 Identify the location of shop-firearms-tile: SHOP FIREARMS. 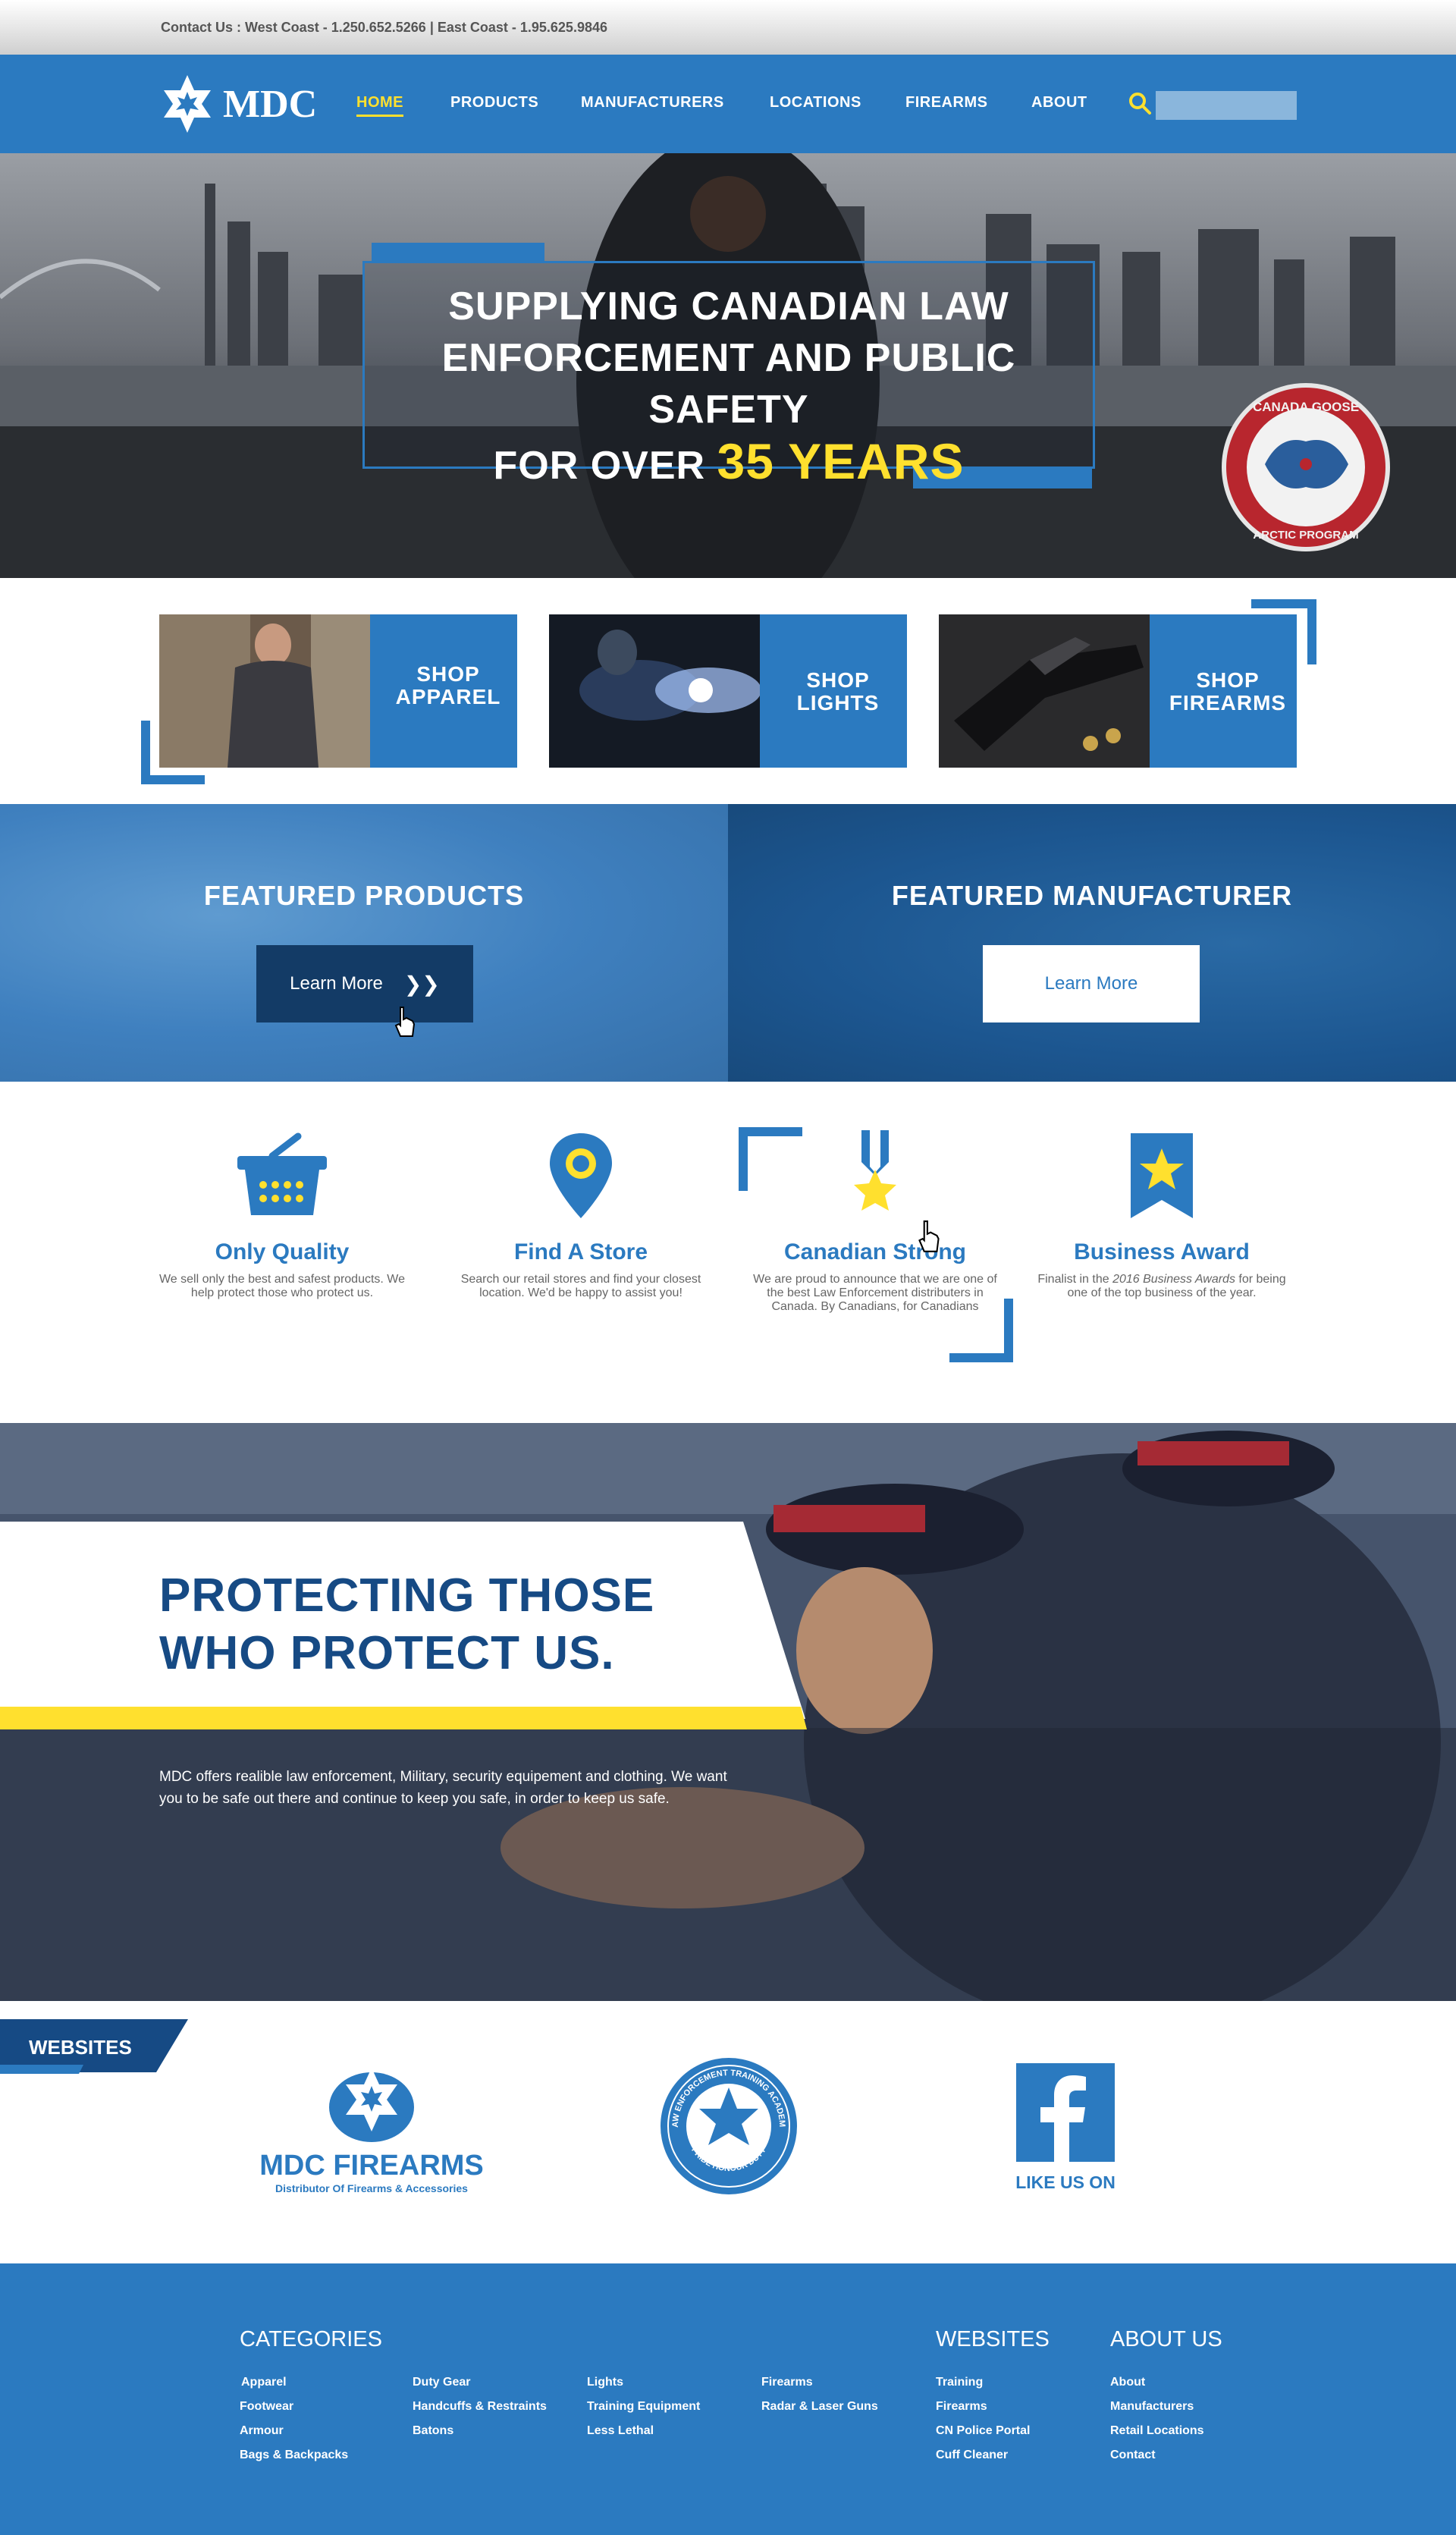
(1118, 691).